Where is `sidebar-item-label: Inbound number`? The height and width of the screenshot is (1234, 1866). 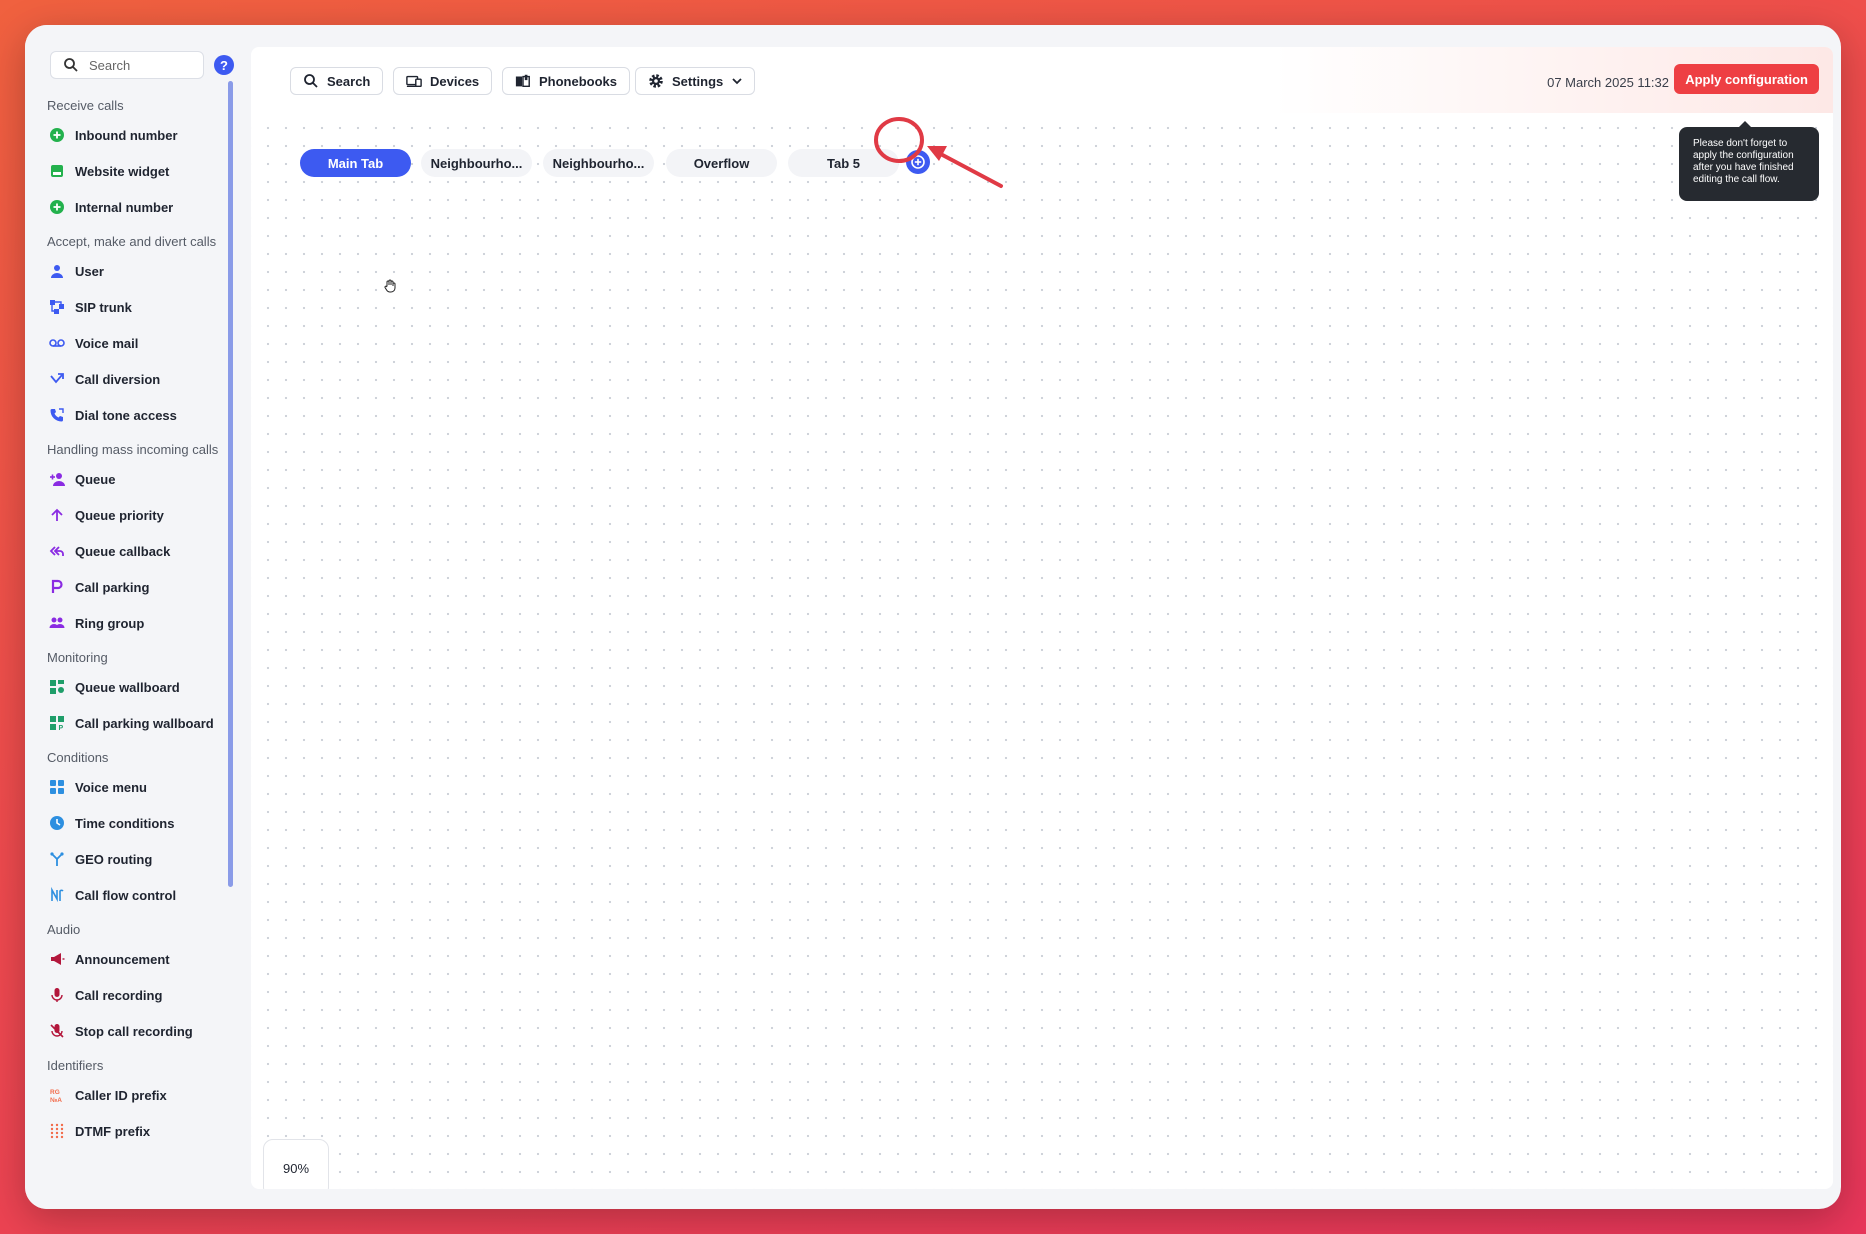 sidebar-item-label: Inbound number is located at coordinates (126, 135).